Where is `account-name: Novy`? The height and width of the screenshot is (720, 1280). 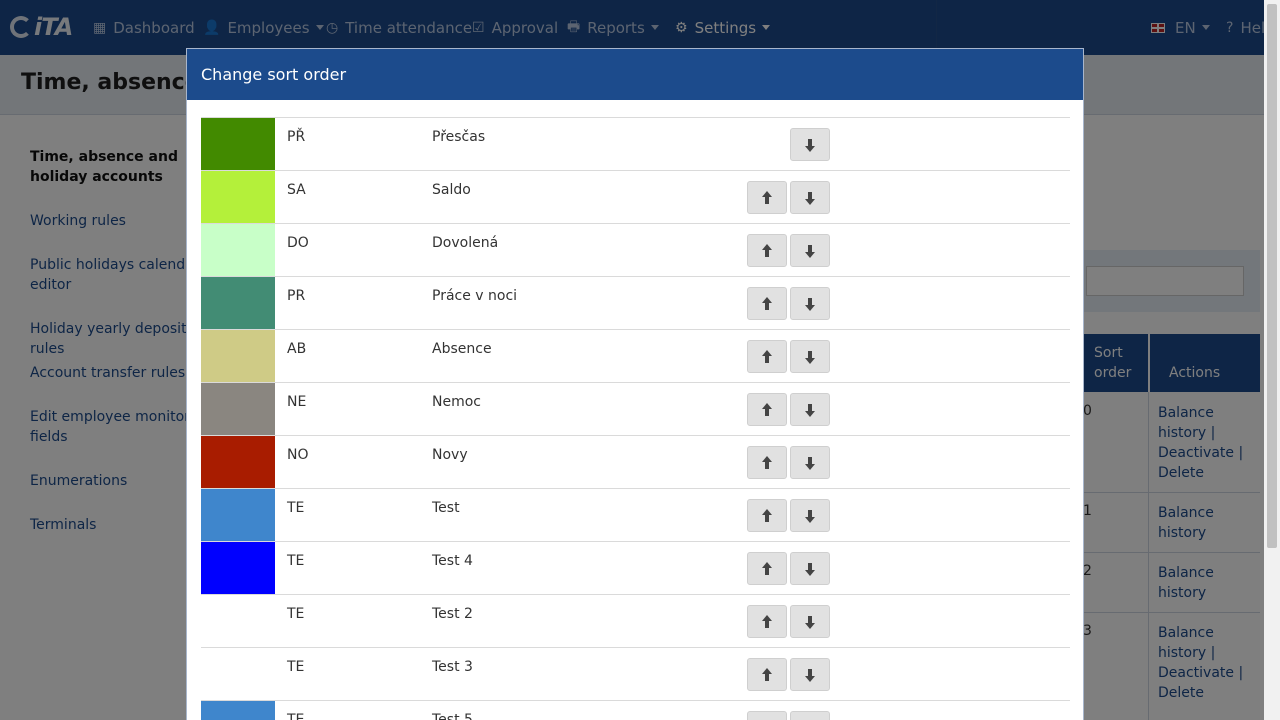 account-name: Novy is located at coordinates (450, 455).